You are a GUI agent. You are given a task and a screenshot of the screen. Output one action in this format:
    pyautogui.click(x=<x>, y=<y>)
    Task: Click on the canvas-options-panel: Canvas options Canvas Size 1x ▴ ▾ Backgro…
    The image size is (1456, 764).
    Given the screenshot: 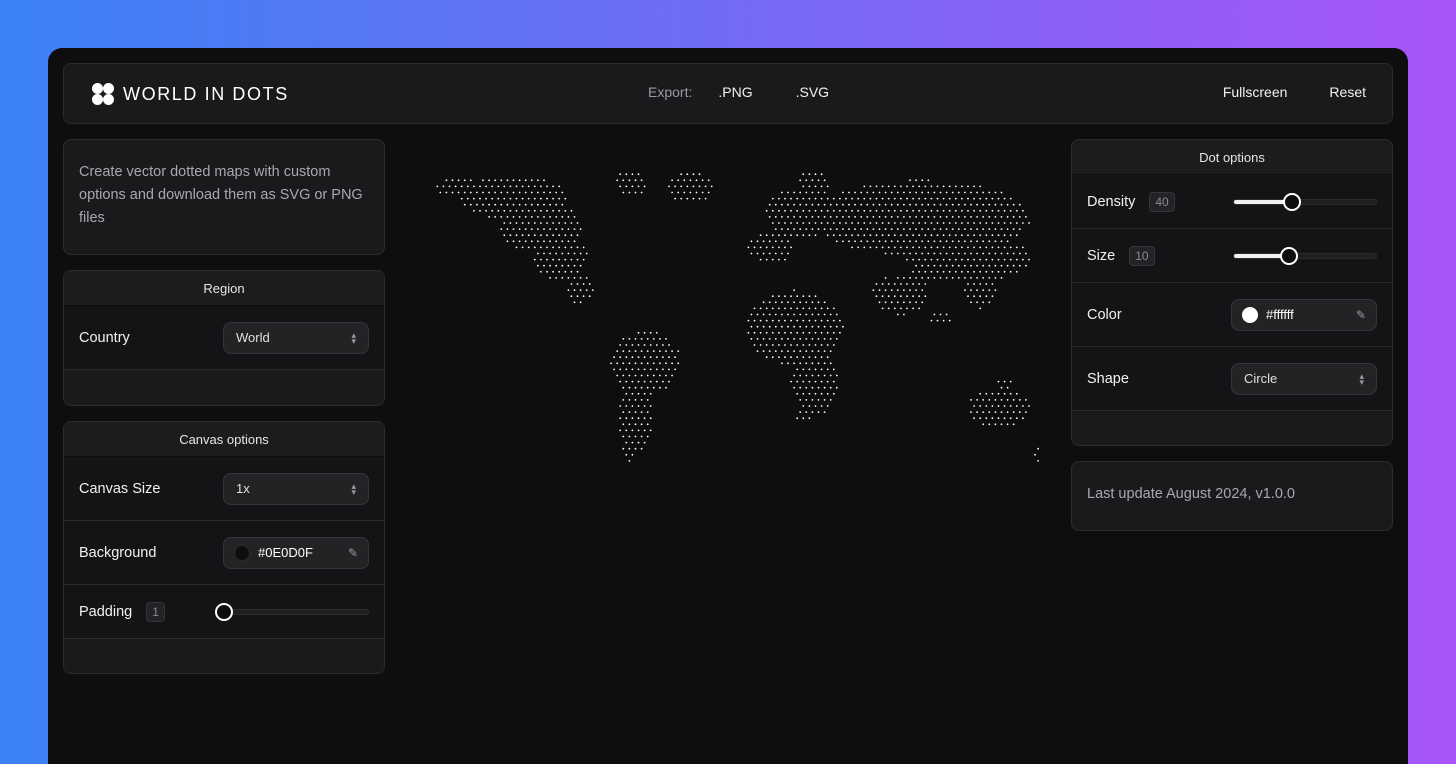 What is the action you would take?
    pyautogui.click(x=224, y=547)
    